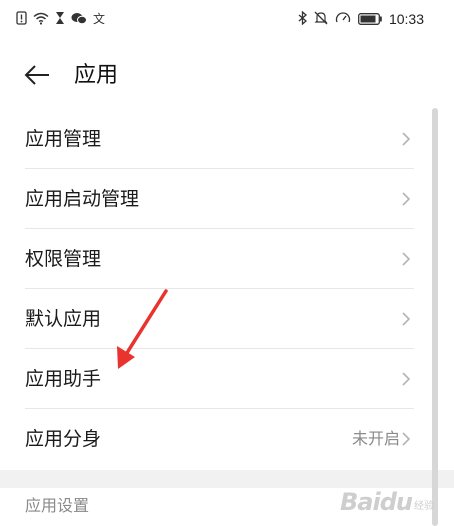  What do you see at coordinates (82, 199) in the screenshot?
I see `list-item-label: 应用启动管理` at bounding box center [82, 199].